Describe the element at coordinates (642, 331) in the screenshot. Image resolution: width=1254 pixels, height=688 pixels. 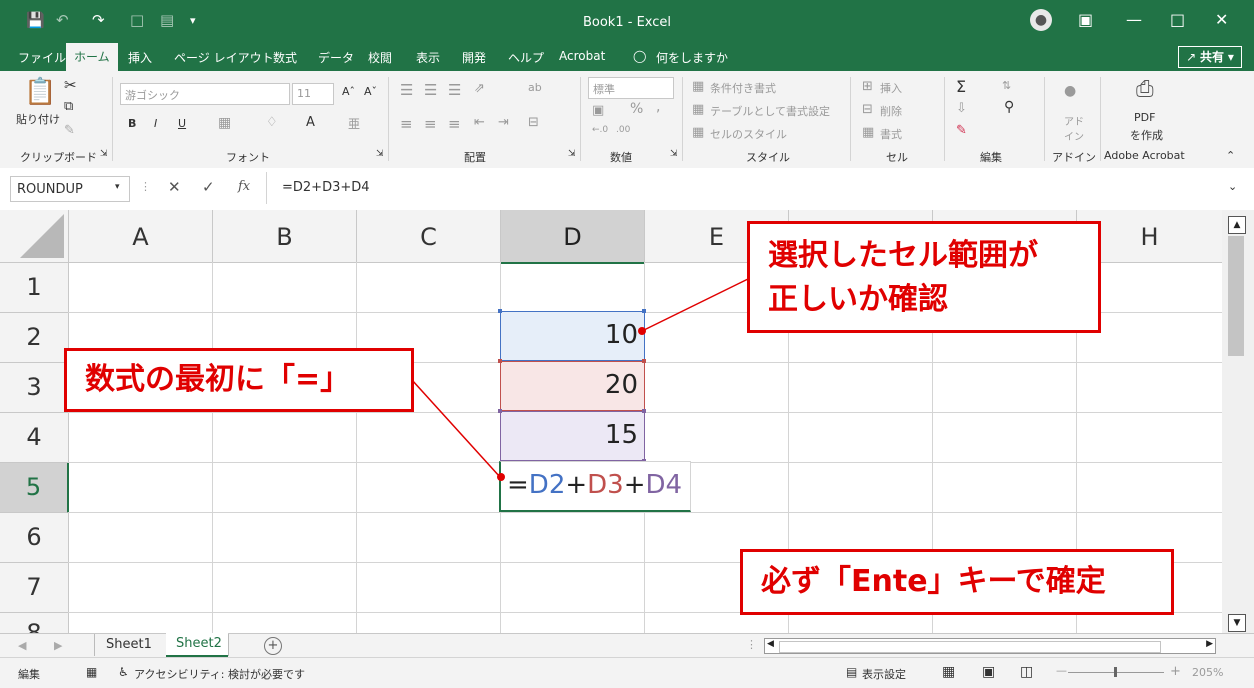
I see `connector-top-dot` at that location.